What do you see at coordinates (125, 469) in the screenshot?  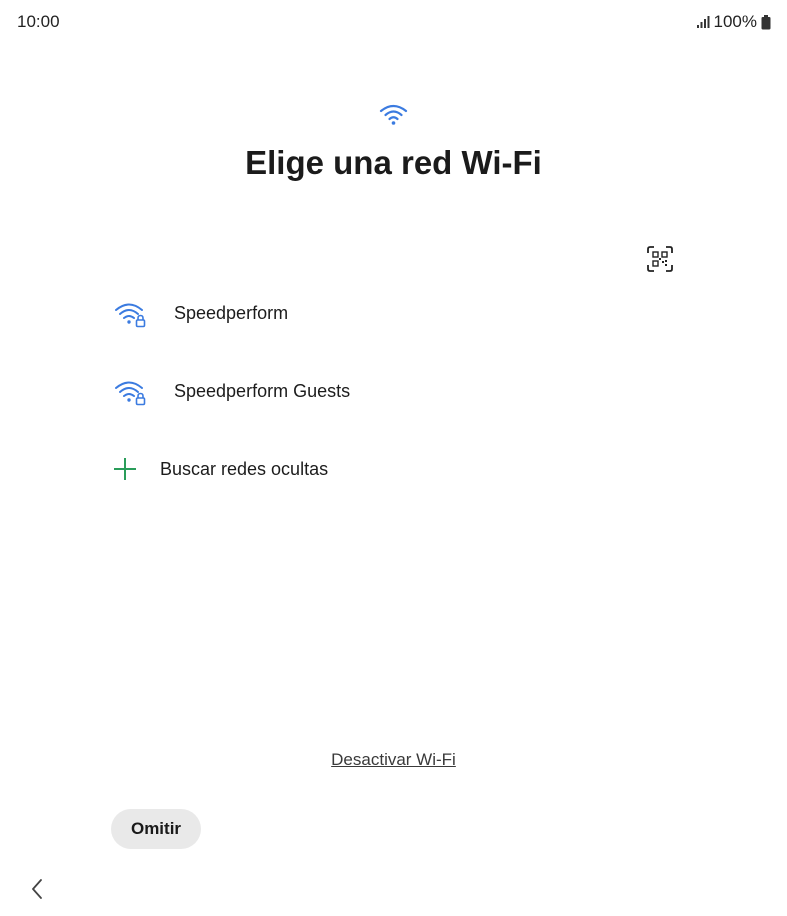 I see `plus-icon` at bounding box center [125, 469].